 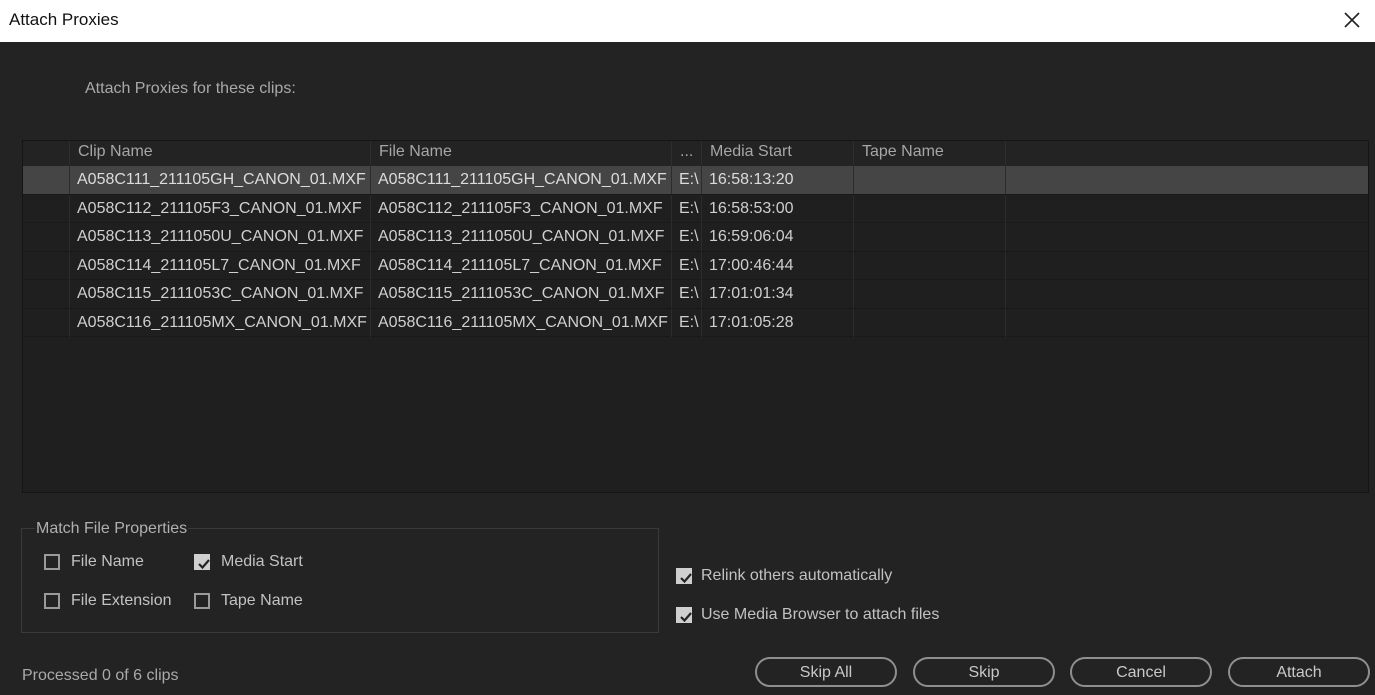 What do you see at coordinates (777, 237) in the screenshot?
I see `media-start-cell: 16:59:06:04` at bounding box center [777, 237].